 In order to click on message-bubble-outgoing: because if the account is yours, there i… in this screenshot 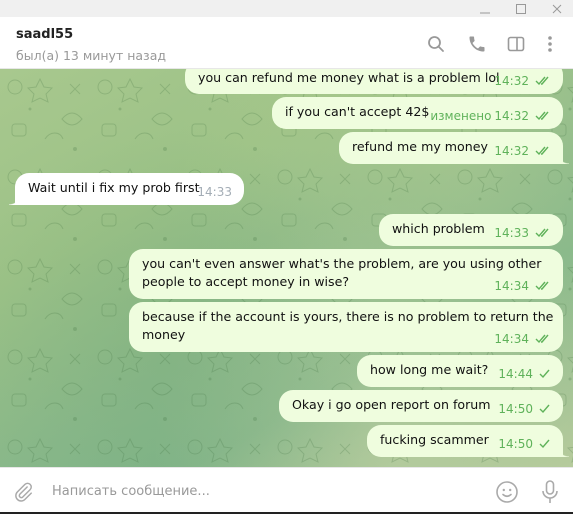, I will do `click(346, 327)`.